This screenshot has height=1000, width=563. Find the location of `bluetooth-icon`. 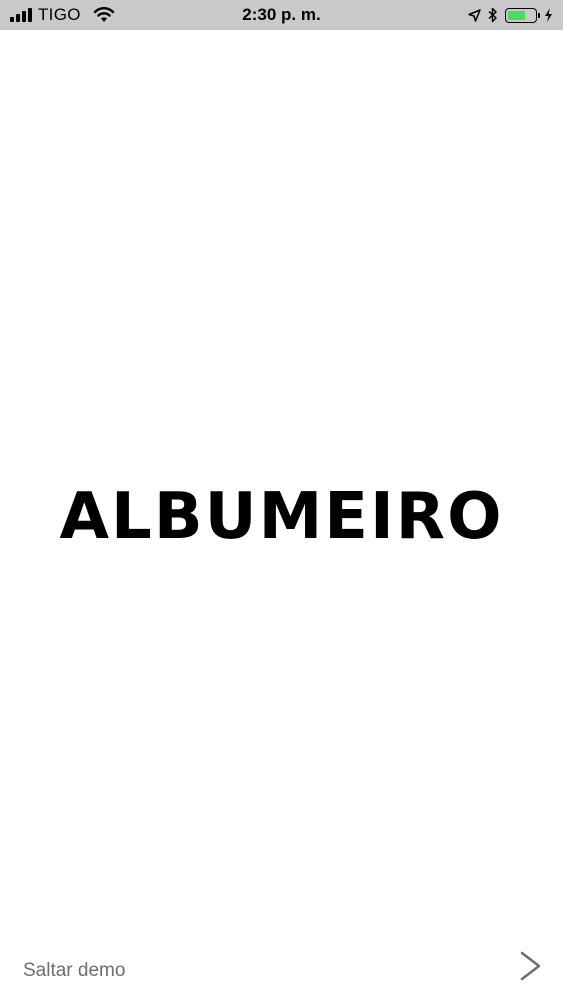

bluetooth-icon is located at coordinates (492, 15).